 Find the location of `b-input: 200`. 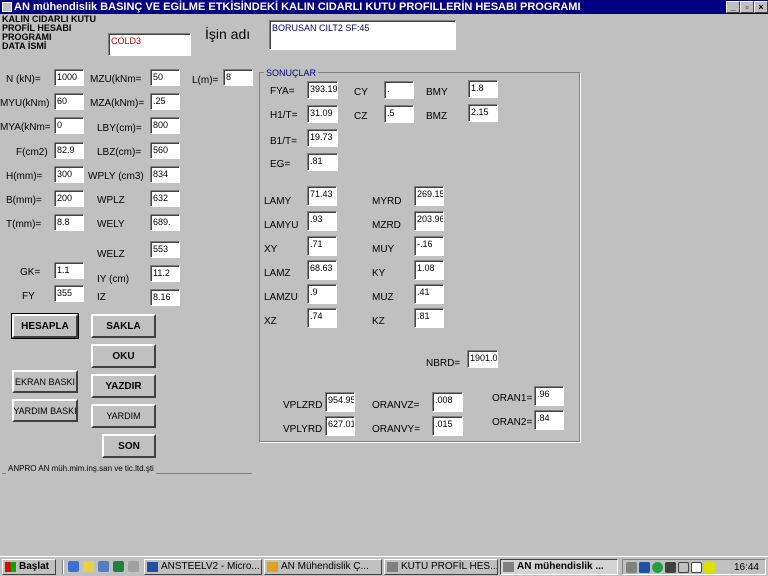

b-input: 200 is located at coordinates (69, 198).